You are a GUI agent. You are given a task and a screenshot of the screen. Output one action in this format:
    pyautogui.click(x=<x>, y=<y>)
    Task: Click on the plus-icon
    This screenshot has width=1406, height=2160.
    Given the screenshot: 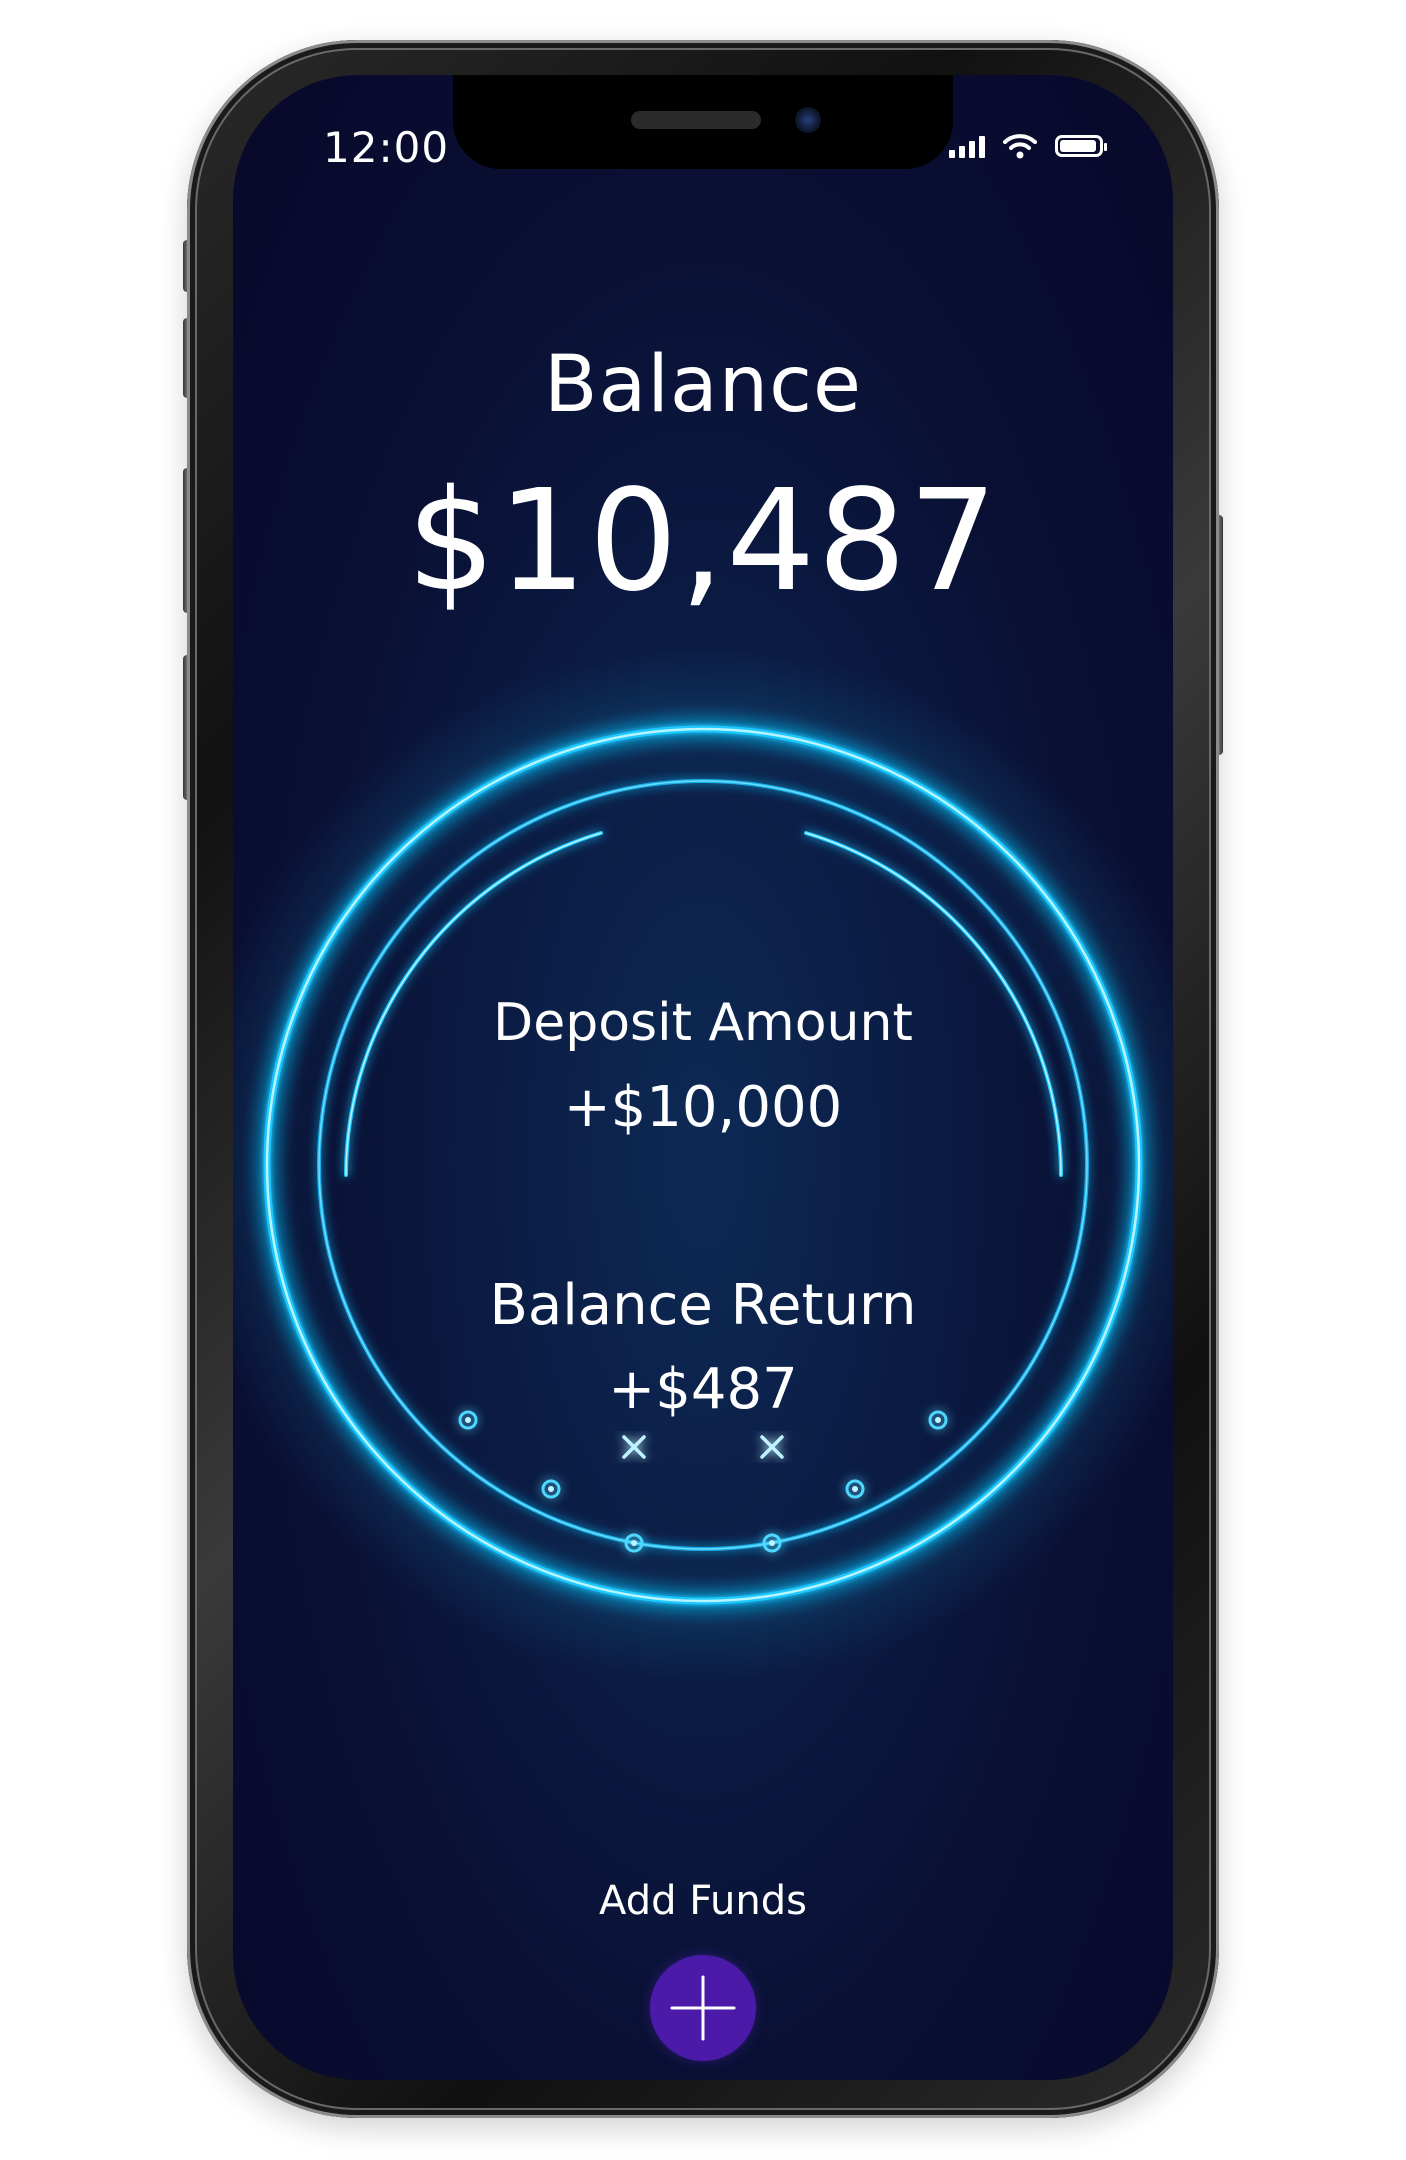 What is the action you would take?
    pyautogui.click(x=703, y=2008)
    